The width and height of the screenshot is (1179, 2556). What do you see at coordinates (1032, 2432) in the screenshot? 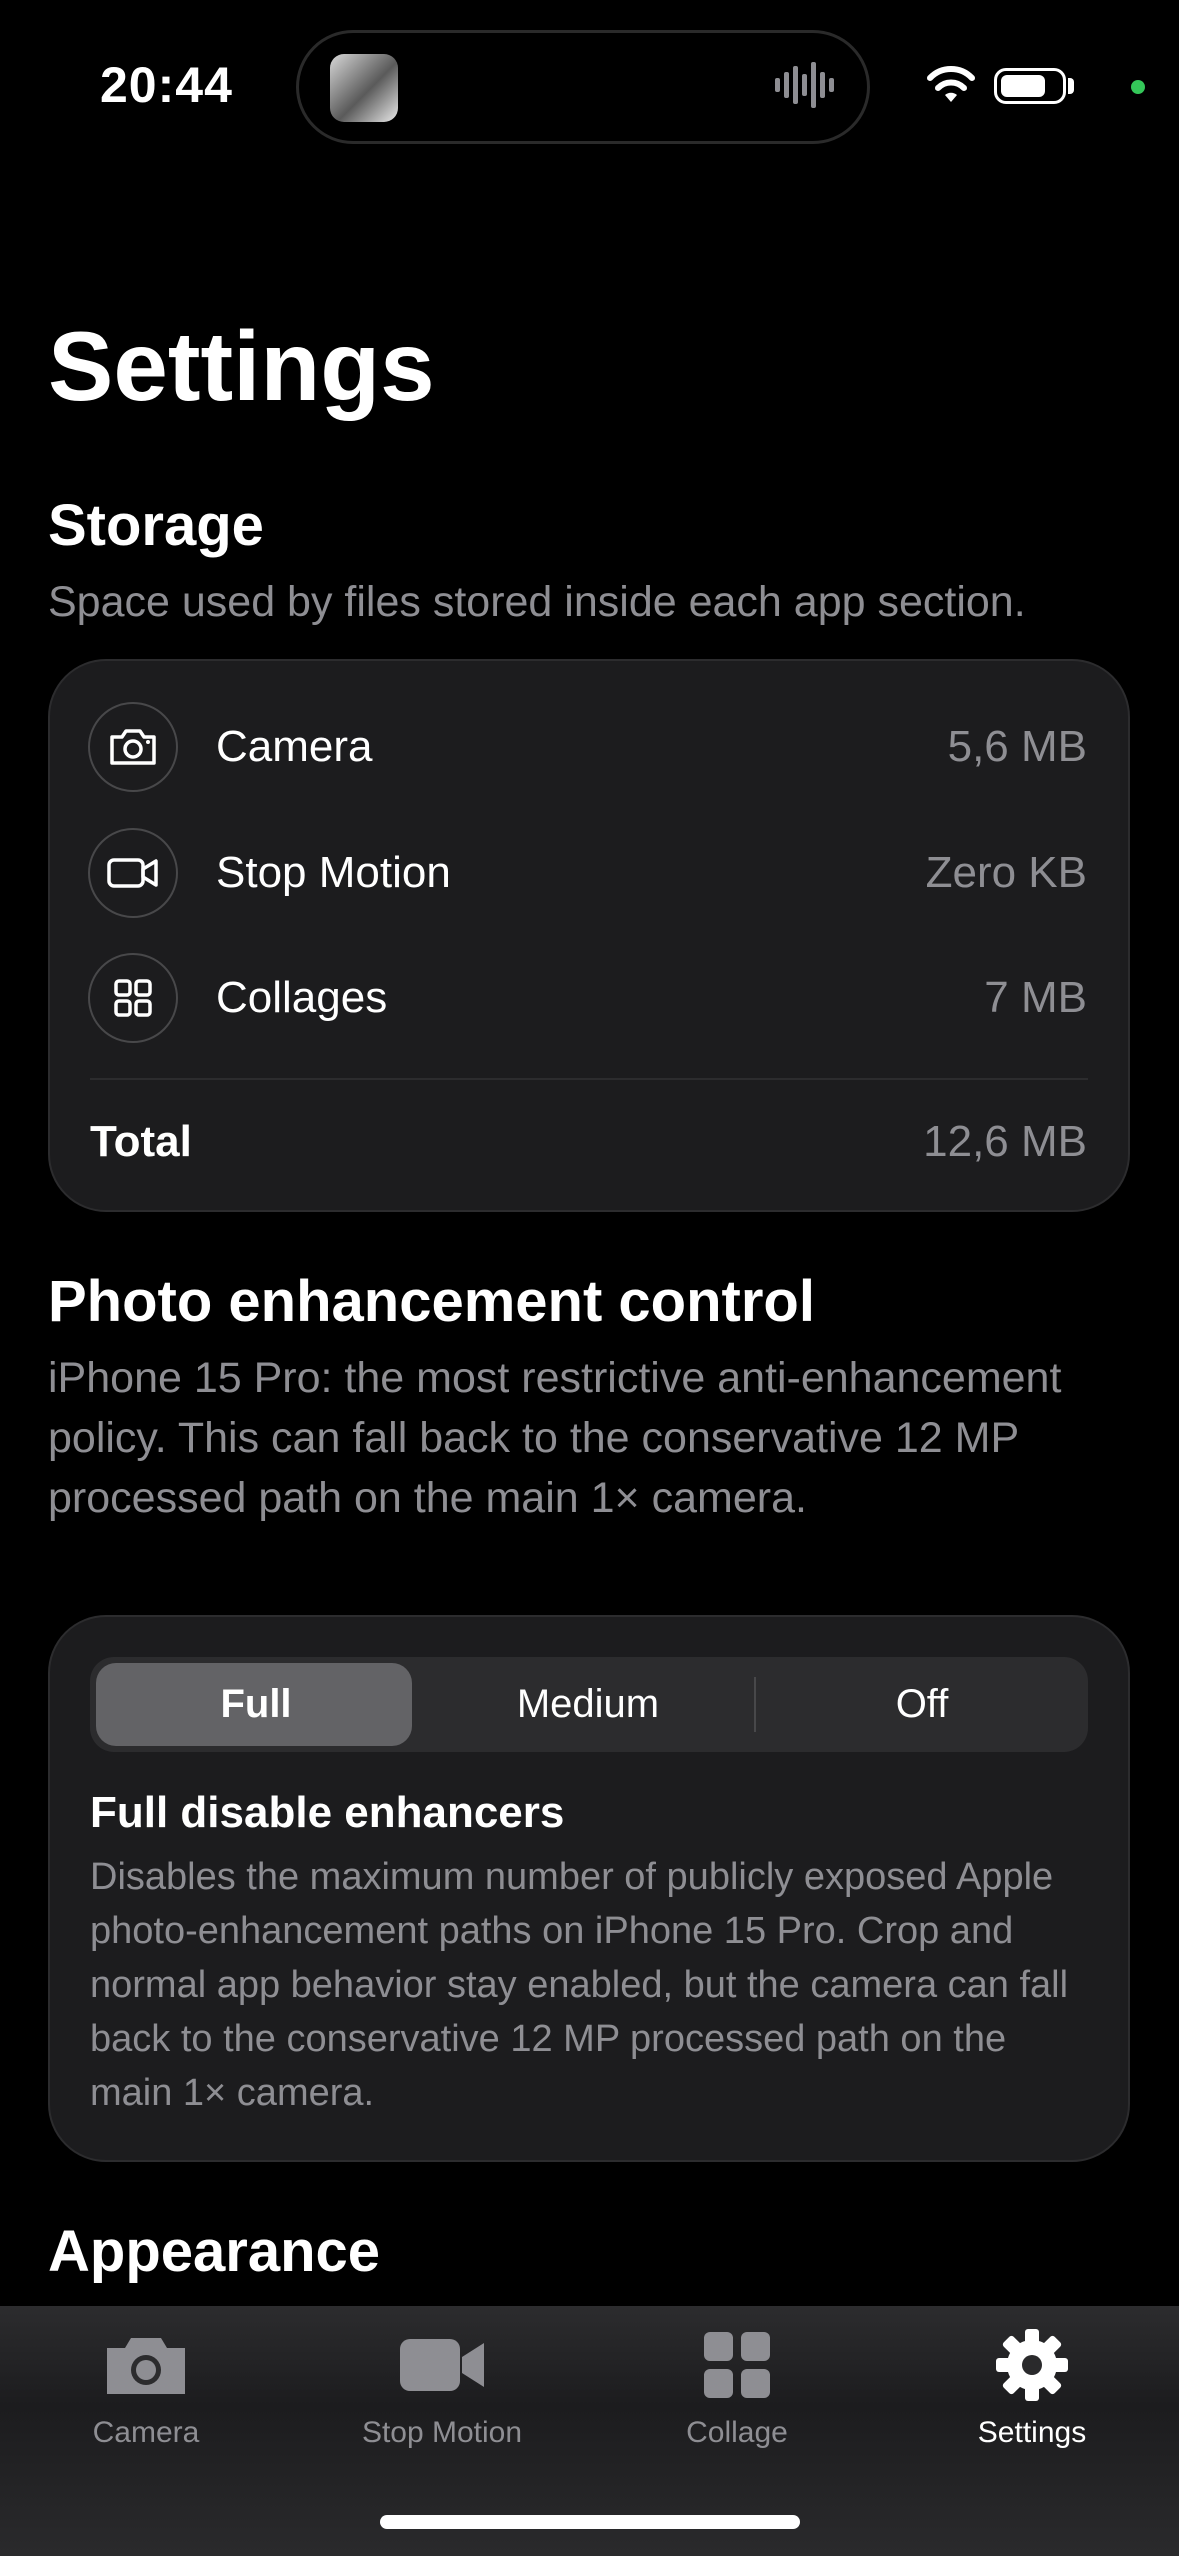
I see `tab-settings-label: Settings` at bounding box center [1032, 2432].